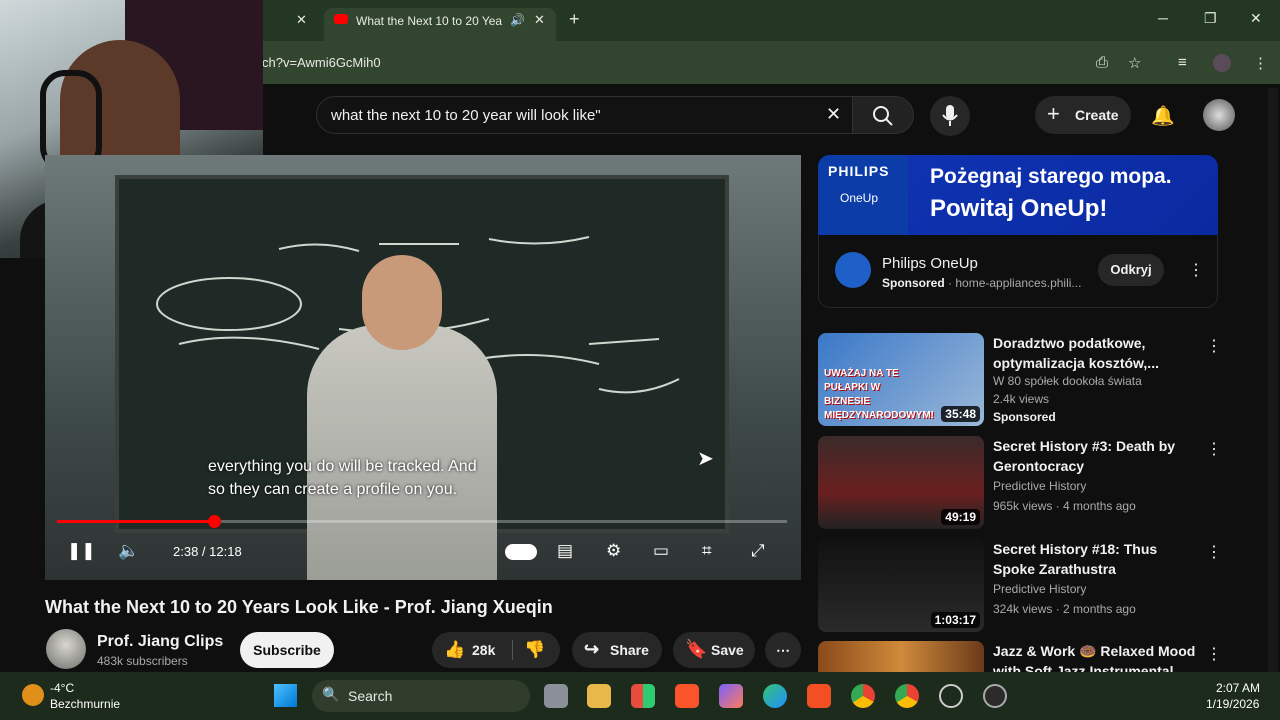 The height and width of the screenshot is (720, 1280). Describe the element at coordinates (1214, 346) in the screenshot. I see `rec-menu-icon-1: ⋮` at that location.